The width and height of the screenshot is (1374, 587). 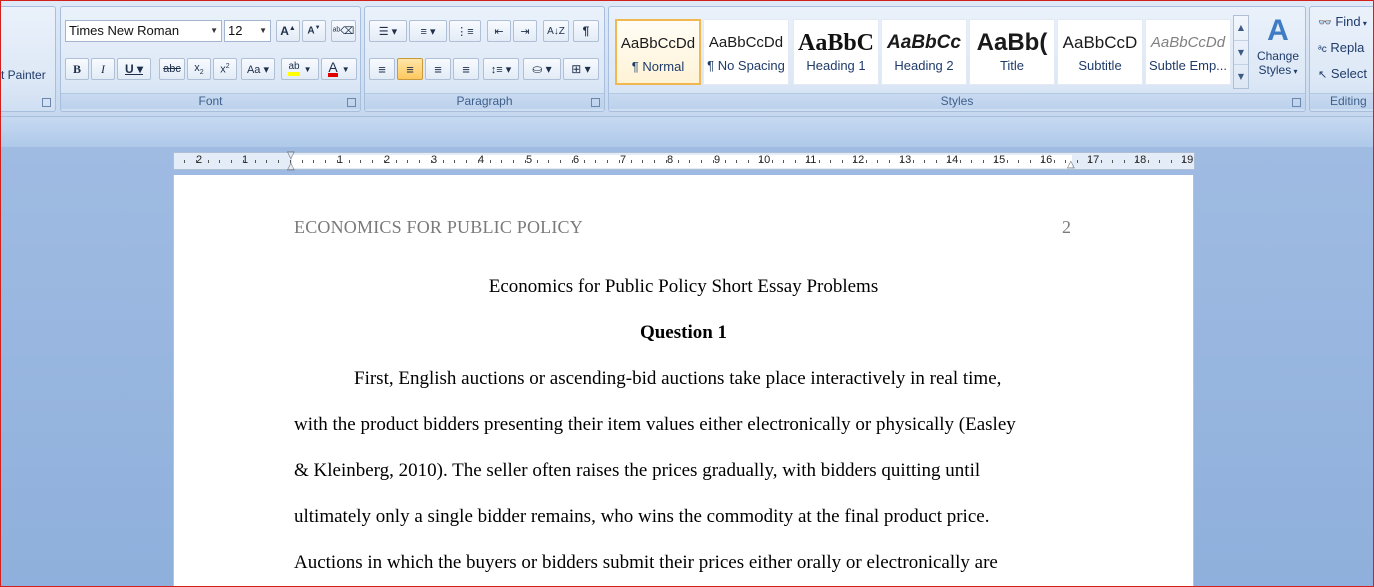 What do you see at coordinates (351, 102) in the screenshot?
I see `font-launcher-icon` at bounding box center [351, 102].